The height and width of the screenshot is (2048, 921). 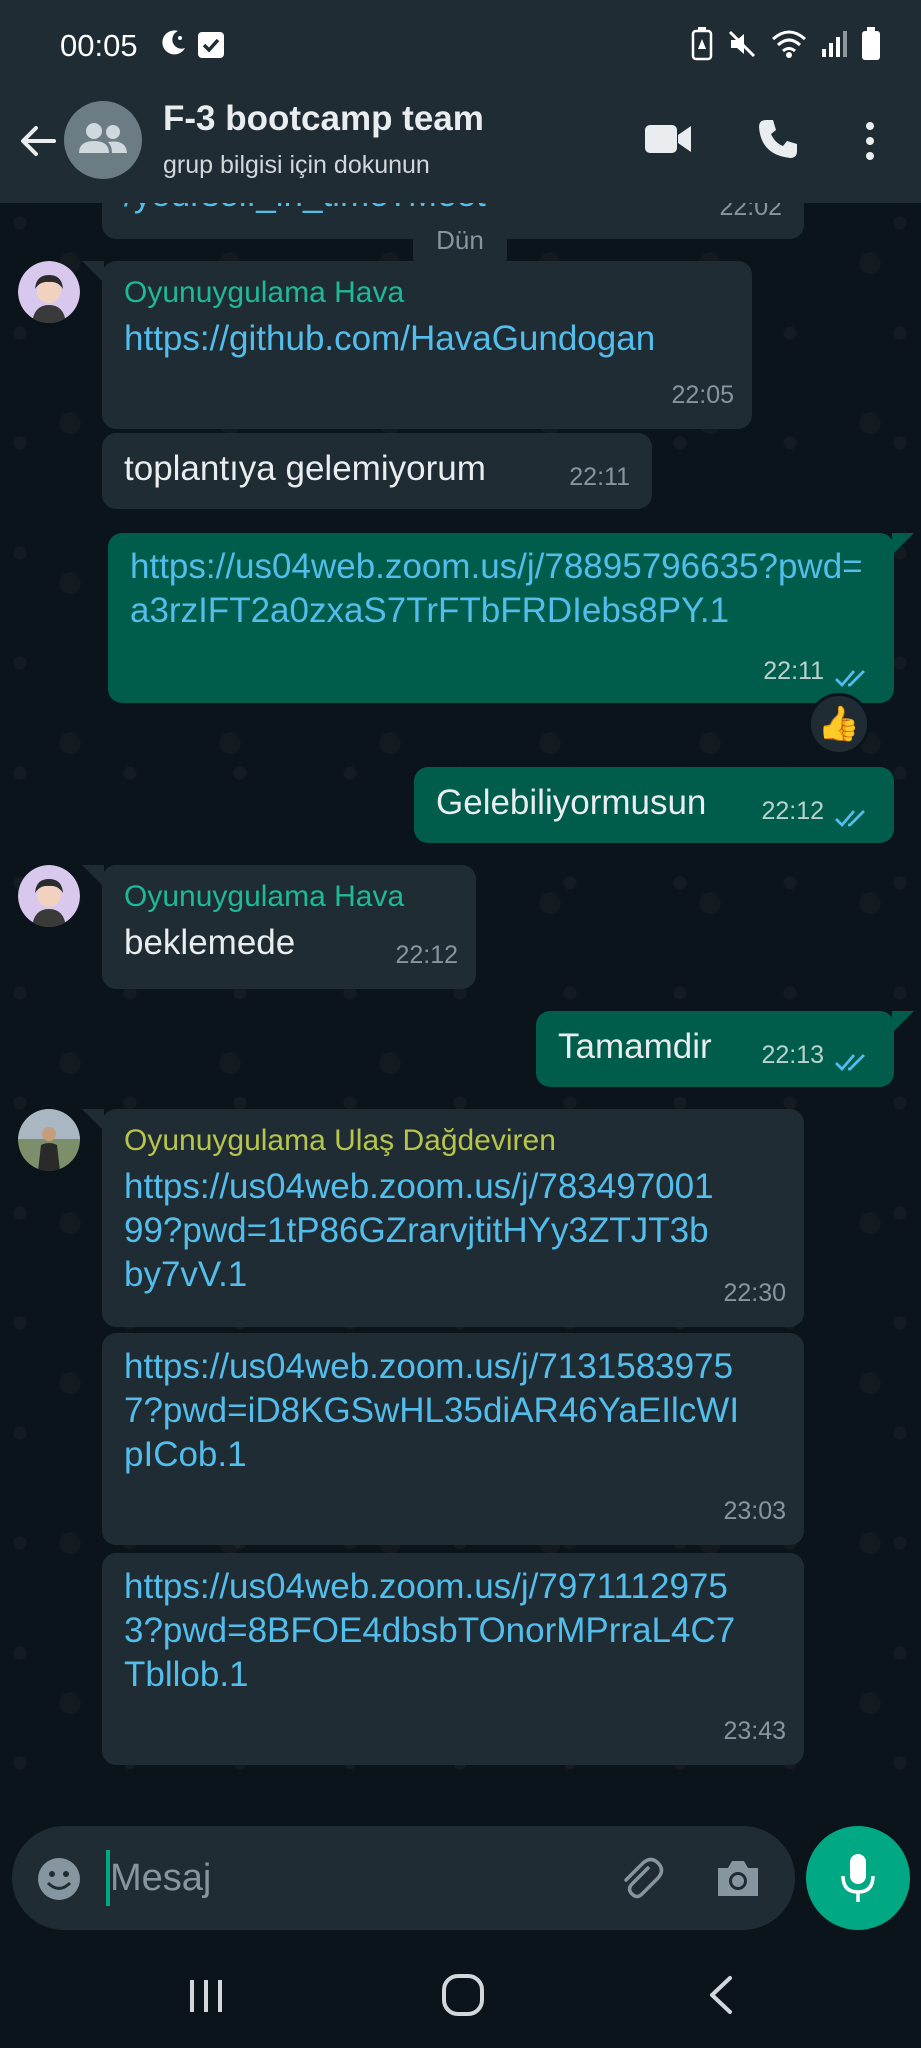 What do you see at coordinates (305, 468) in the screenshot?
I see `message-text: toplantıya gelemiyorum` at bounding box center [305, 468].